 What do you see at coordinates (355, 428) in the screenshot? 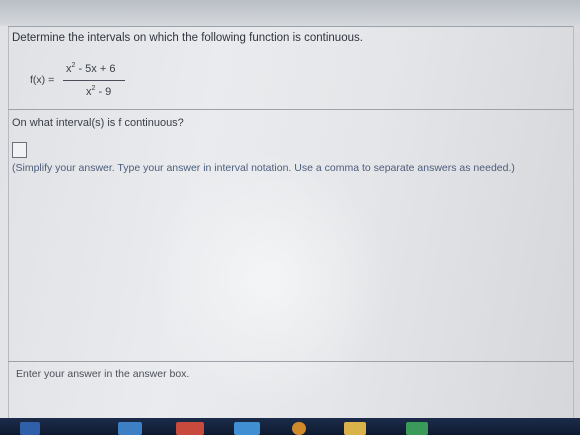
I see `folder-icon` at bounding box center [355, 428].